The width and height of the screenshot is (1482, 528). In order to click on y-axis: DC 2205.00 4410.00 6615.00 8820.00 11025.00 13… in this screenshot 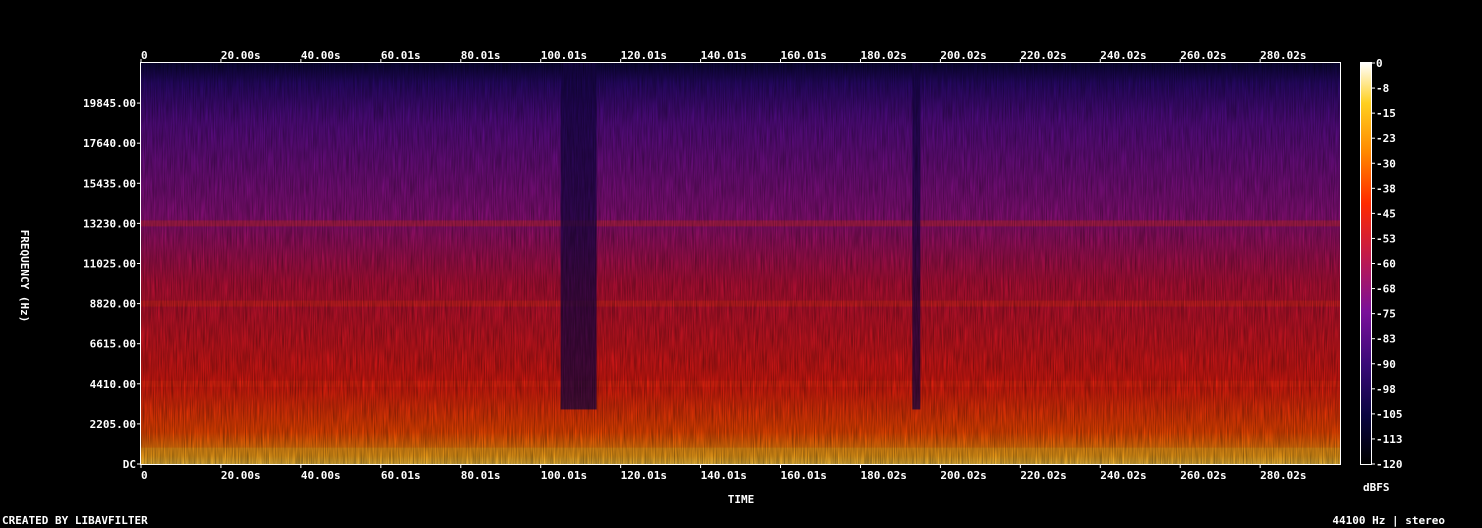, I will do `click(112, 284)`.